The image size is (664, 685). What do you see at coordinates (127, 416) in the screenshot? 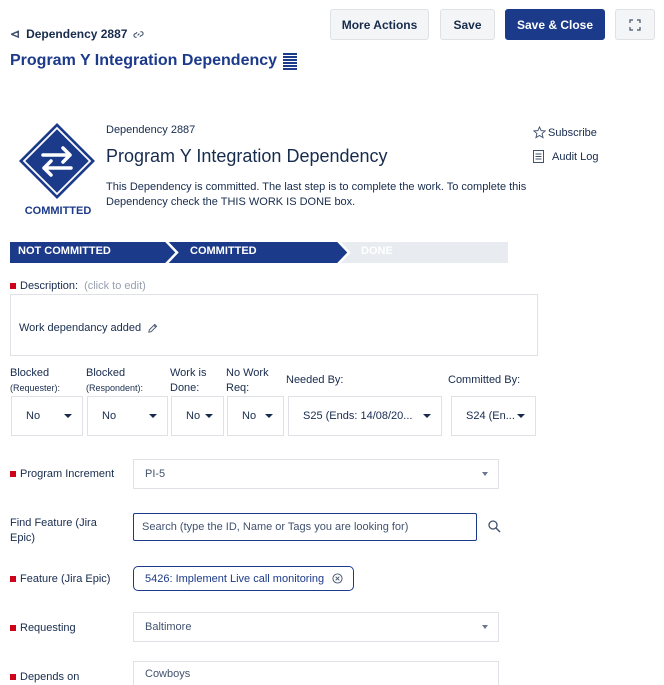
I see `blocked-respondent-select: No` at bounding box center [127, 416].